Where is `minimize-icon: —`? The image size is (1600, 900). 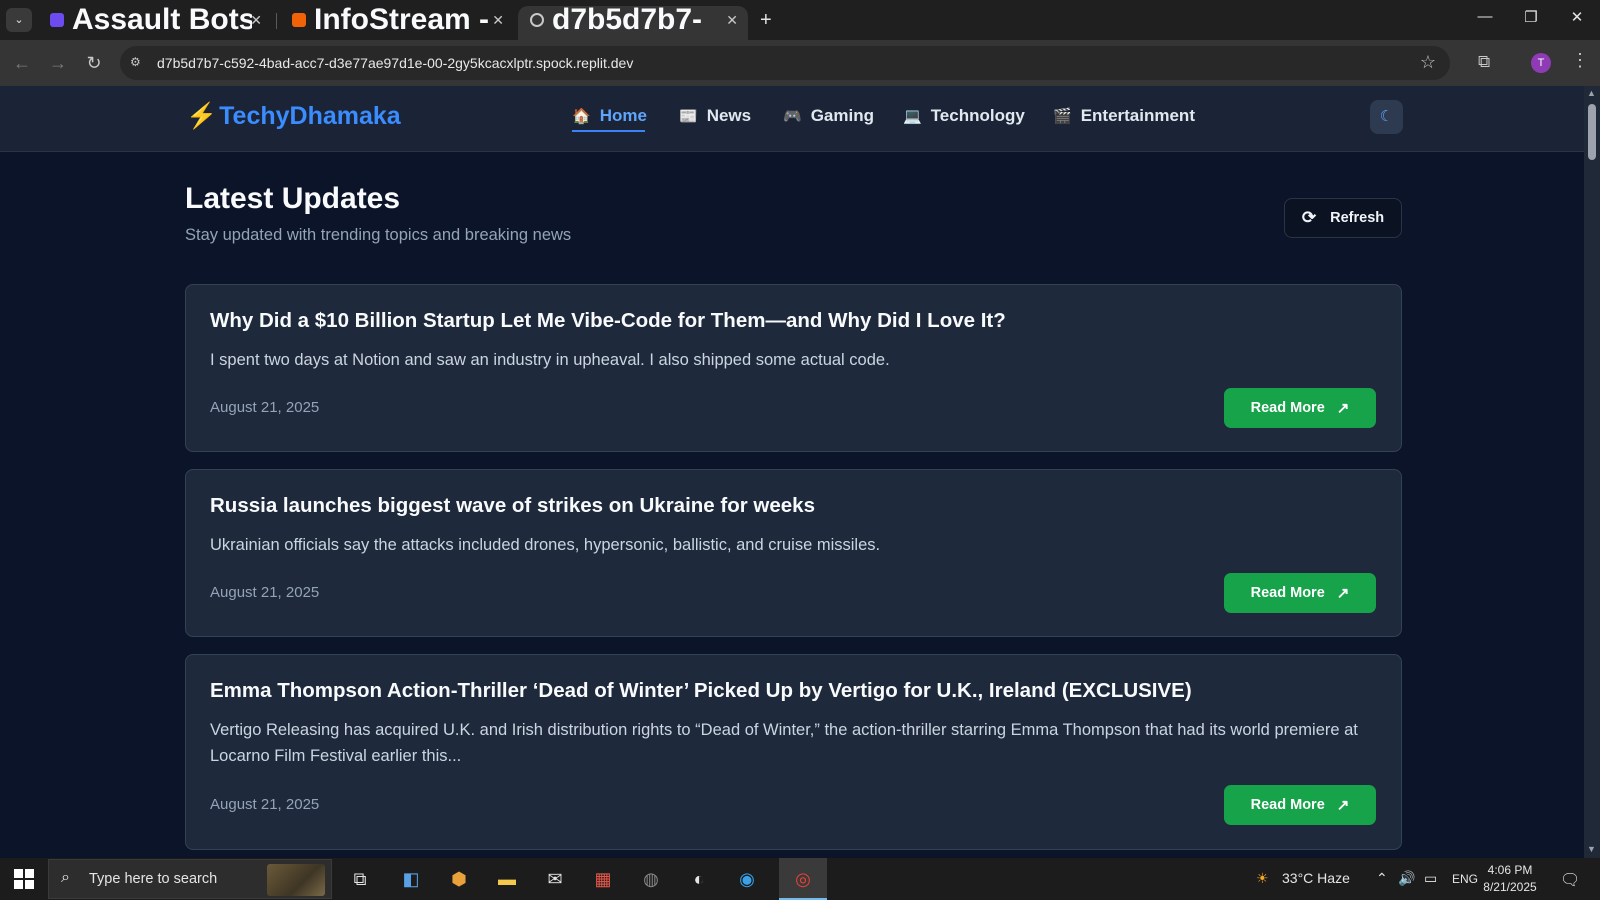
minimize-icon: — is located at coordinates (1485, 16).